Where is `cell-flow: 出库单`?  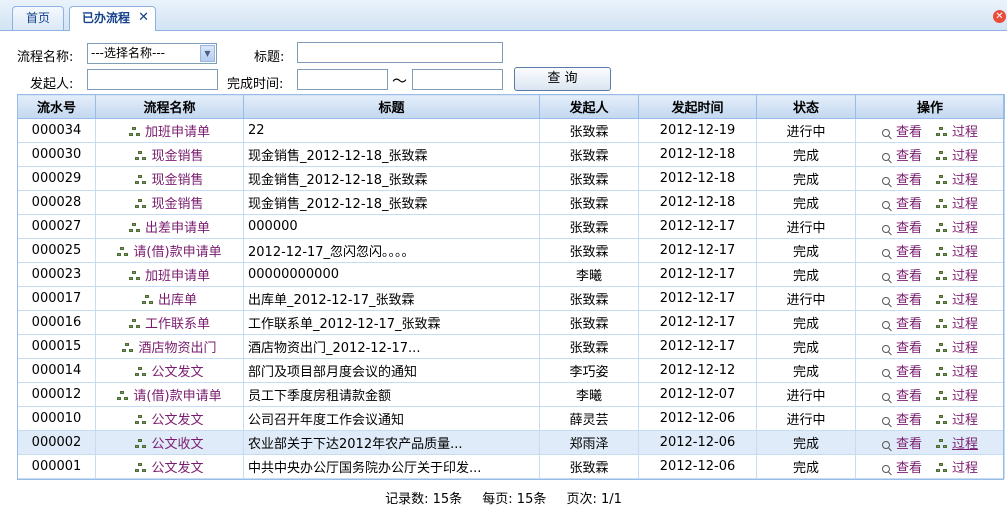 cell-flow: 出库单 is located at coordinates (169, 298).